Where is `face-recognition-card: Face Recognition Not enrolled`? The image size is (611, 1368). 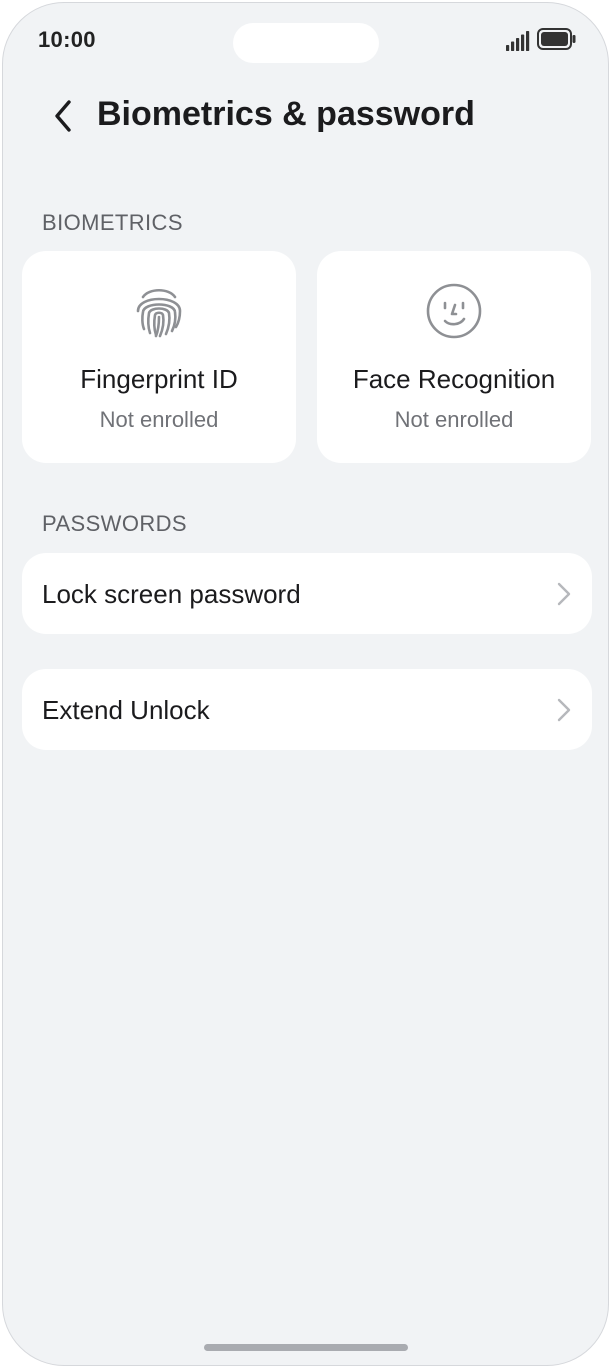 face-recognition-card: Face Recognition Not enrolled is located at coordinates (454, 357).